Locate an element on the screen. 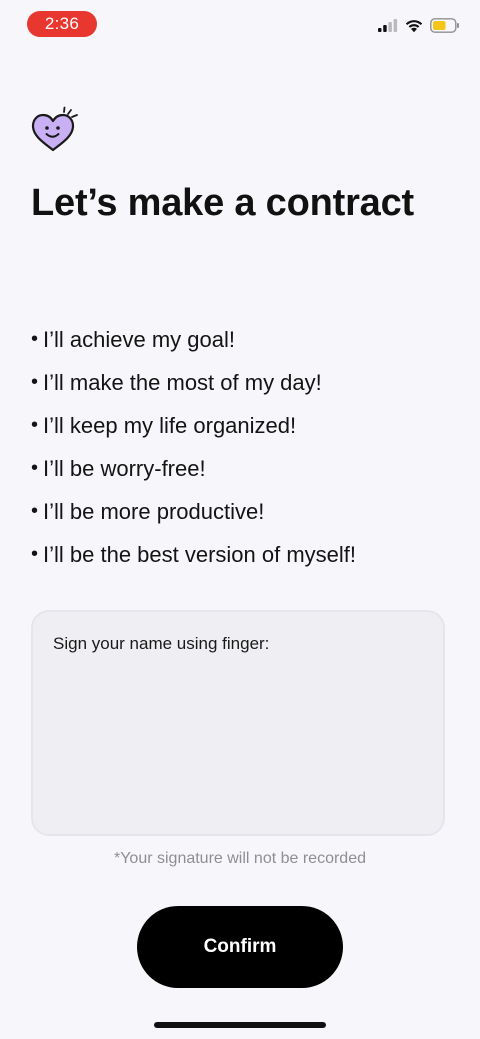 The image size is (480, 1039). signal-icon is located at coordinates (388, 25).